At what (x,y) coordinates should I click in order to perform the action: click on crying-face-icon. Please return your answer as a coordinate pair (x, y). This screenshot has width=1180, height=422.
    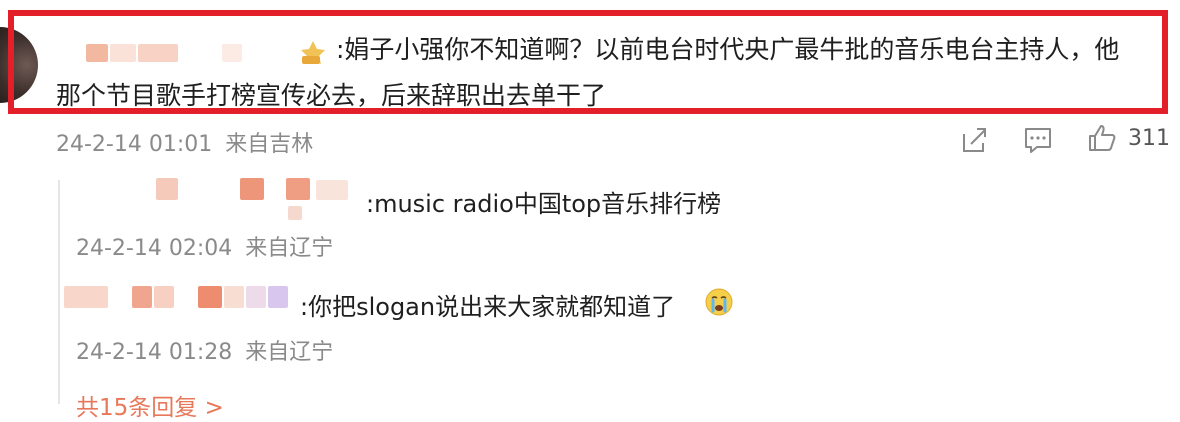
    Looking at the image, I should click on (719, 302).